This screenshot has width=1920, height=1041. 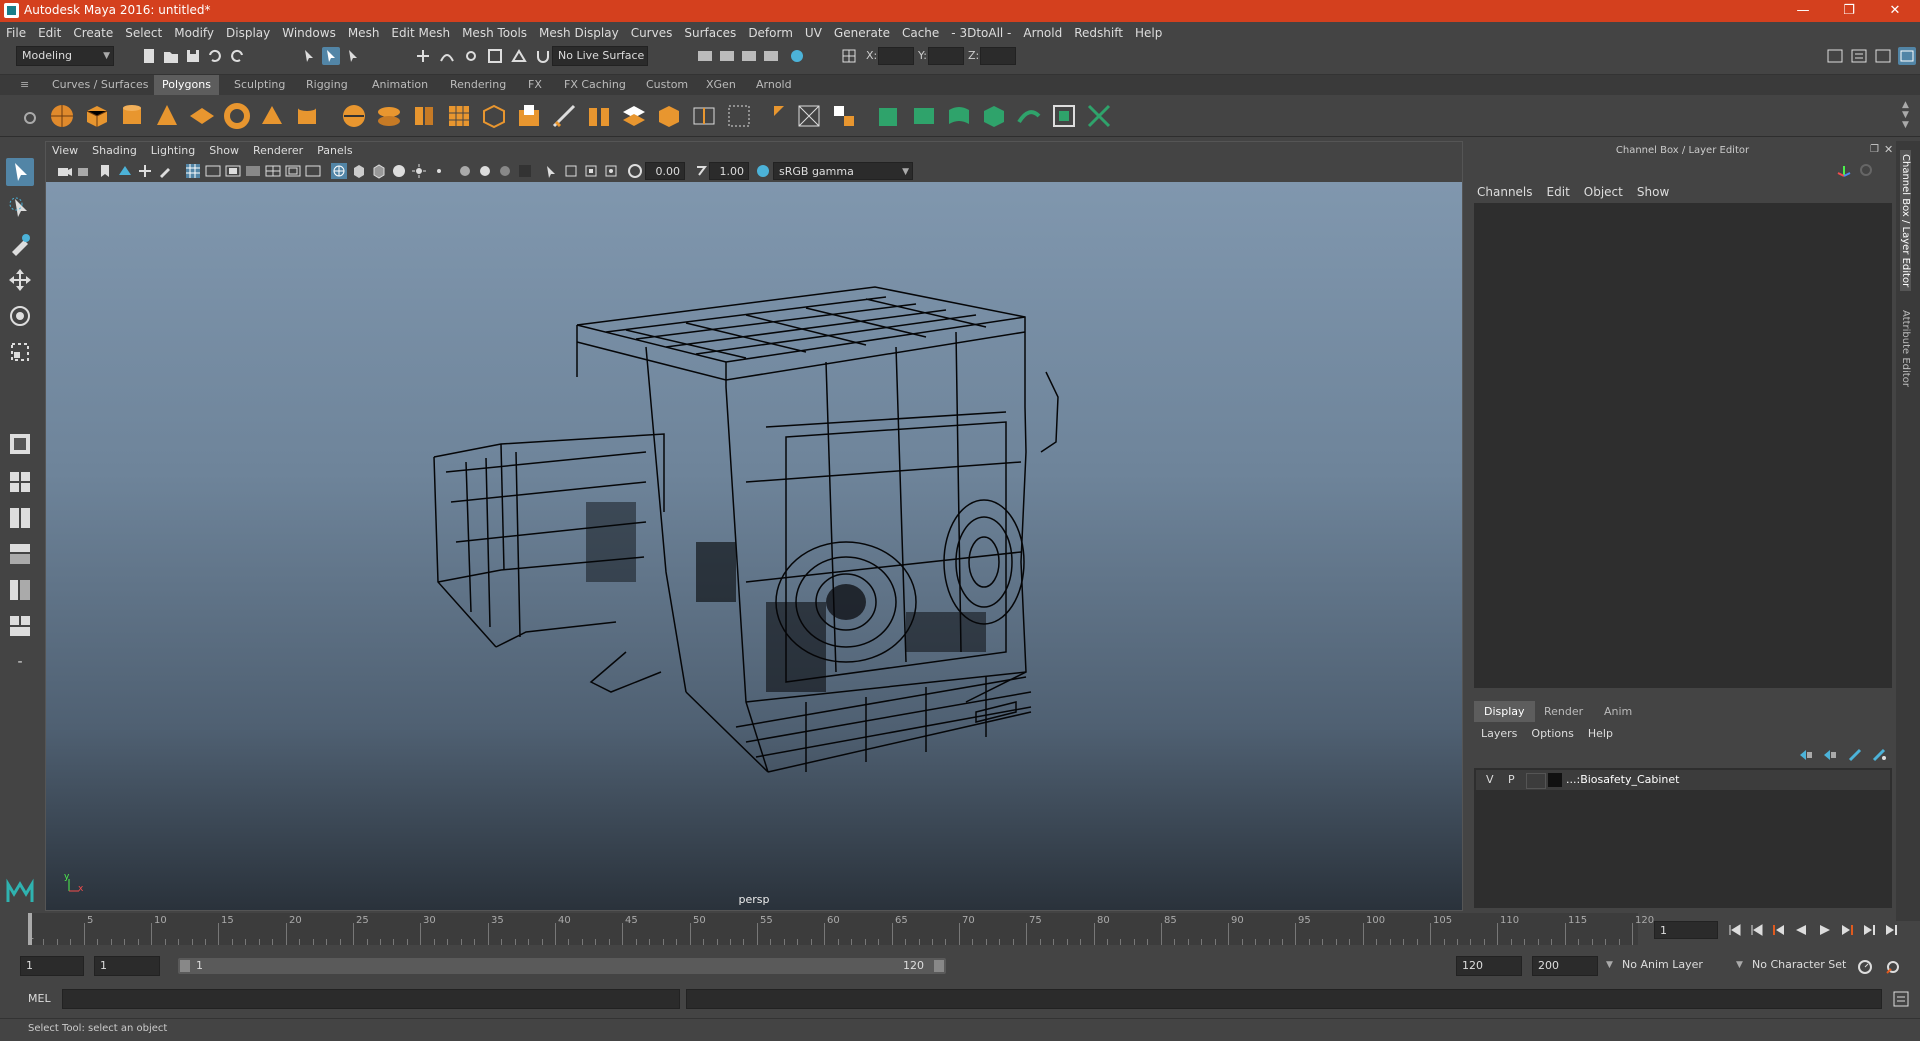 I want to click on menu-redshift: Redshift, so click(x=1098, y=33).